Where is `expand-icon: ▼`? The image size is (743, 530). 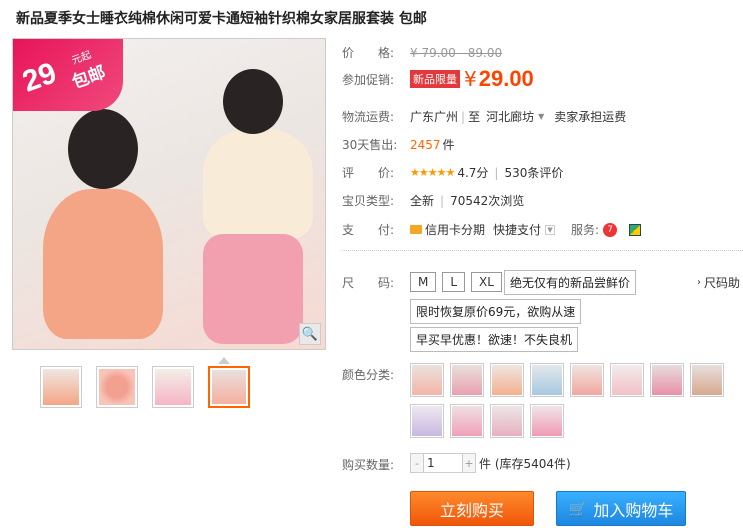 expand-icon: ▼ is located at coordinates (550, 229).